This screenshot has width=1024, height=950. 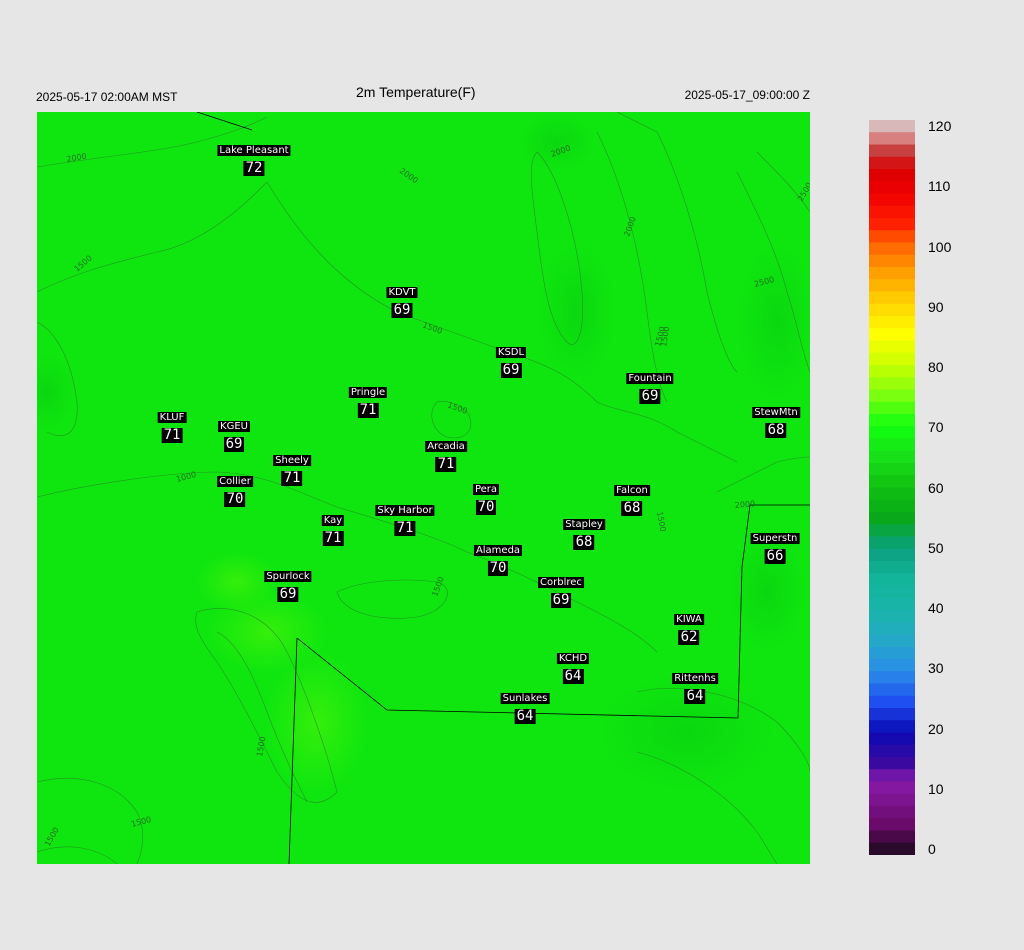 I want to click on colorbar-tick-label: 20, so click(x=936, y=728).